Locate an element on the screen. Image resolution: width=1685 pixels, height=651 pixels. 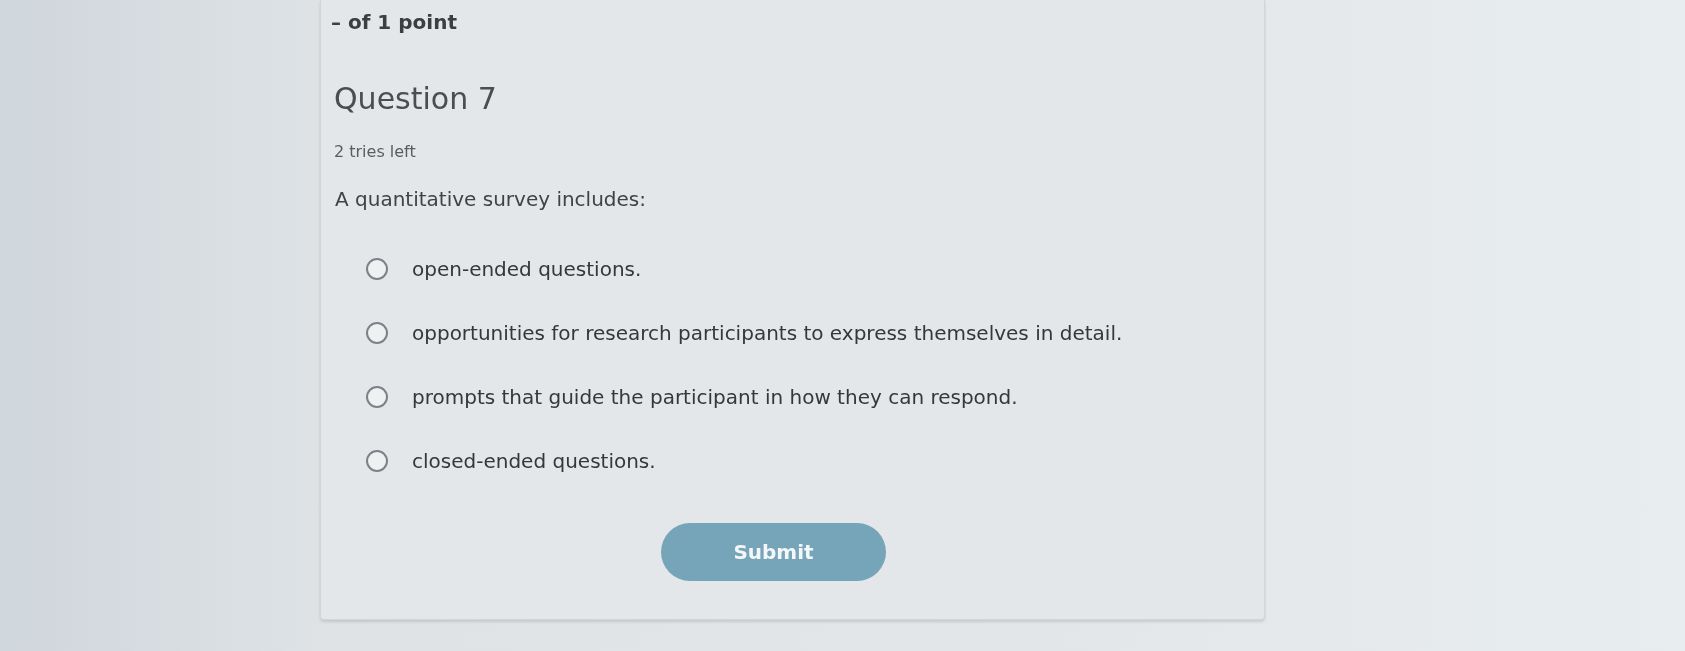
option-label: open-ended questions. is located at coordinates (527, 269).